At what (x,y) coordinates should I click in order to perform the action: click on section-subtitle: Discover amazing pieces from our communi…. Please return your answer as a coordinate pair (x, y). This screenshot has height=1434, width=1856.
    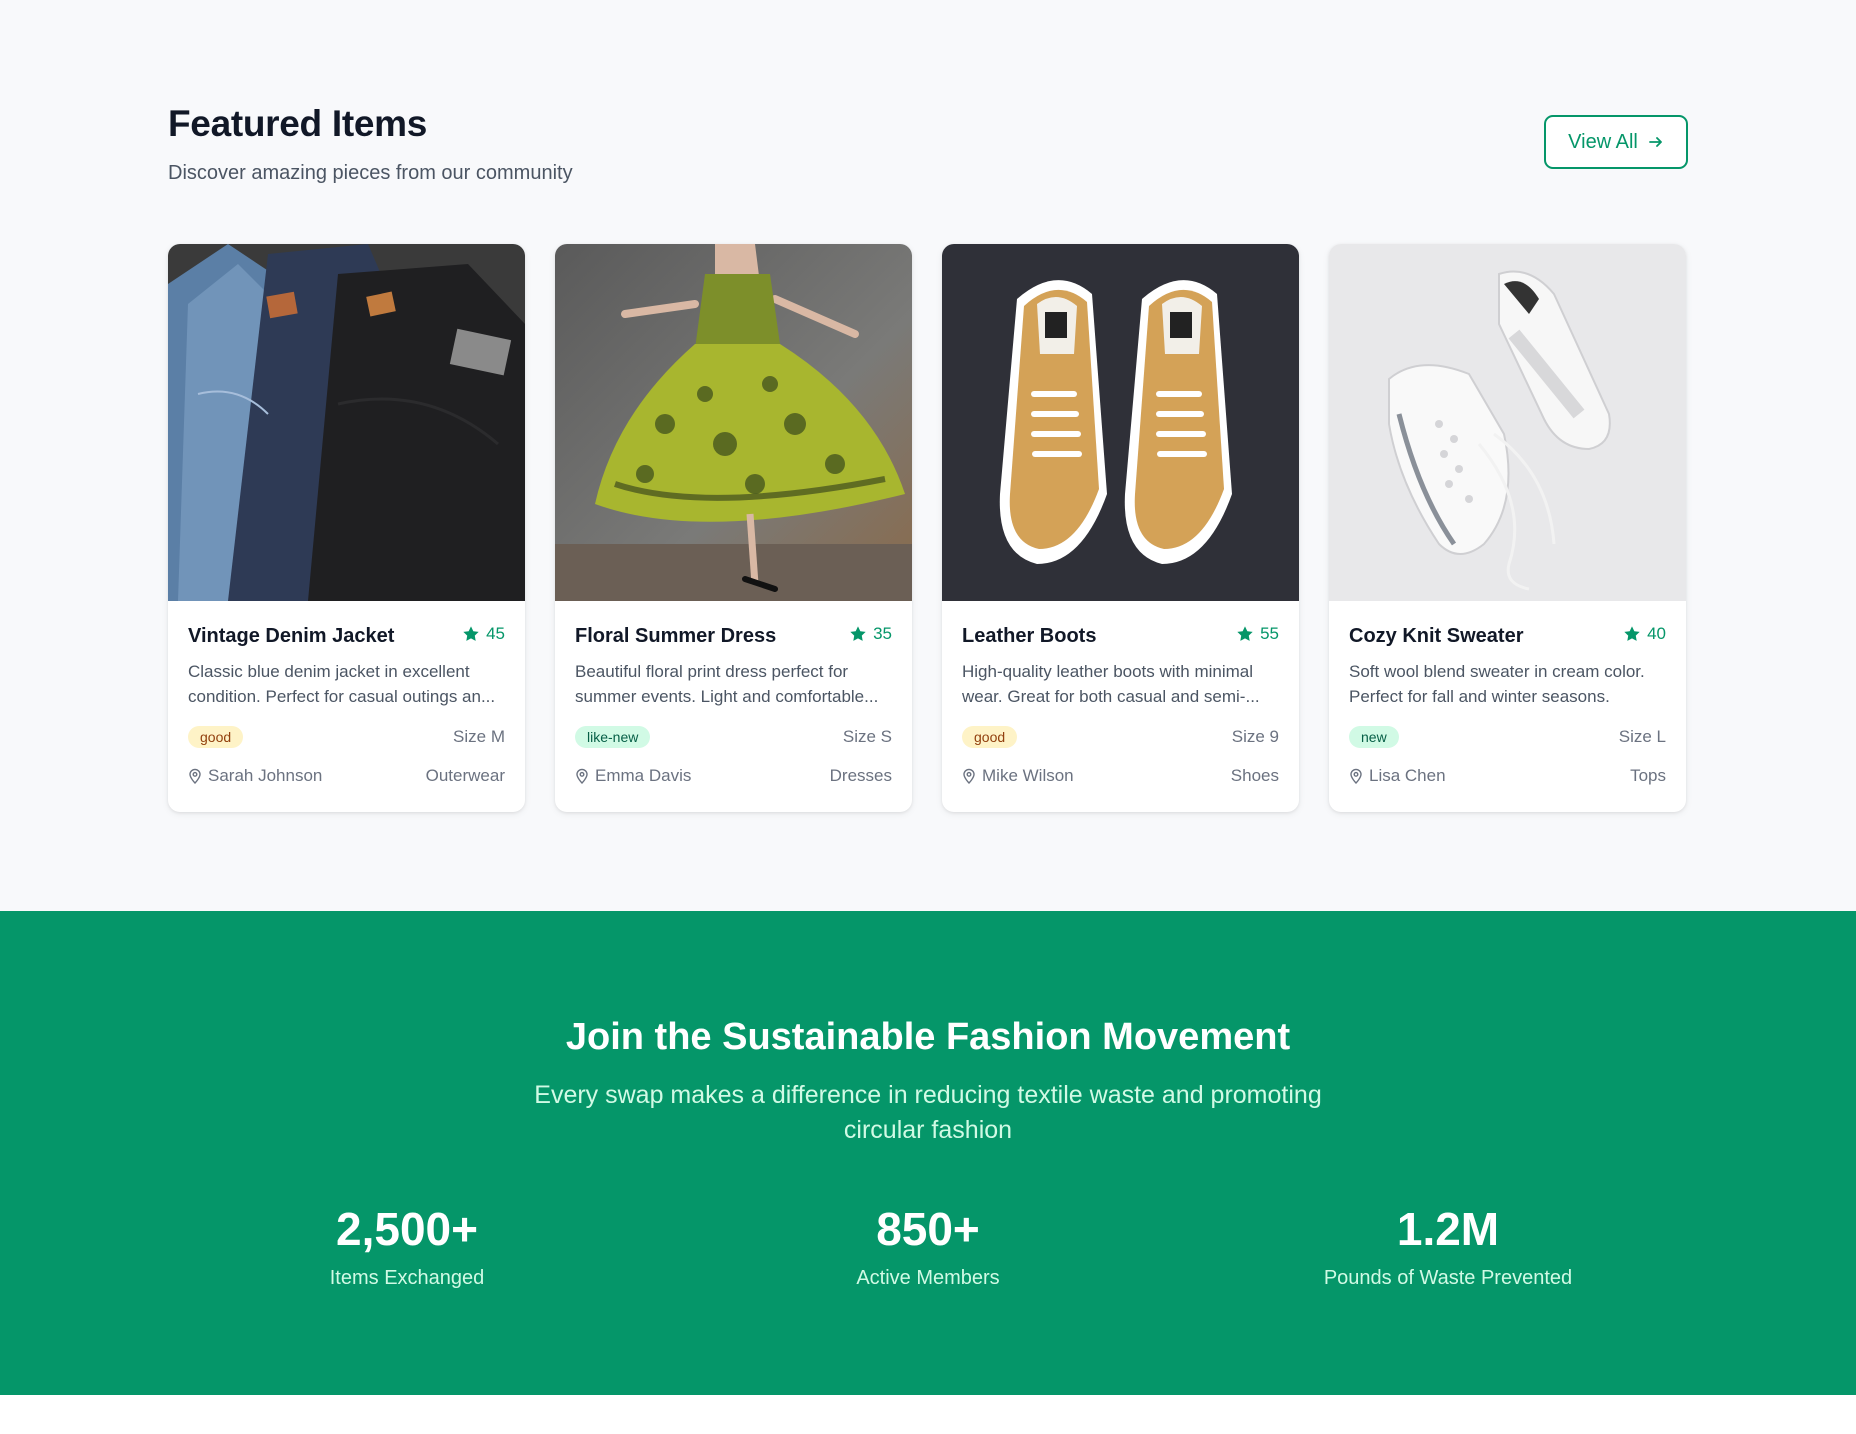
    Looking at the image, I should click on (370, 173).